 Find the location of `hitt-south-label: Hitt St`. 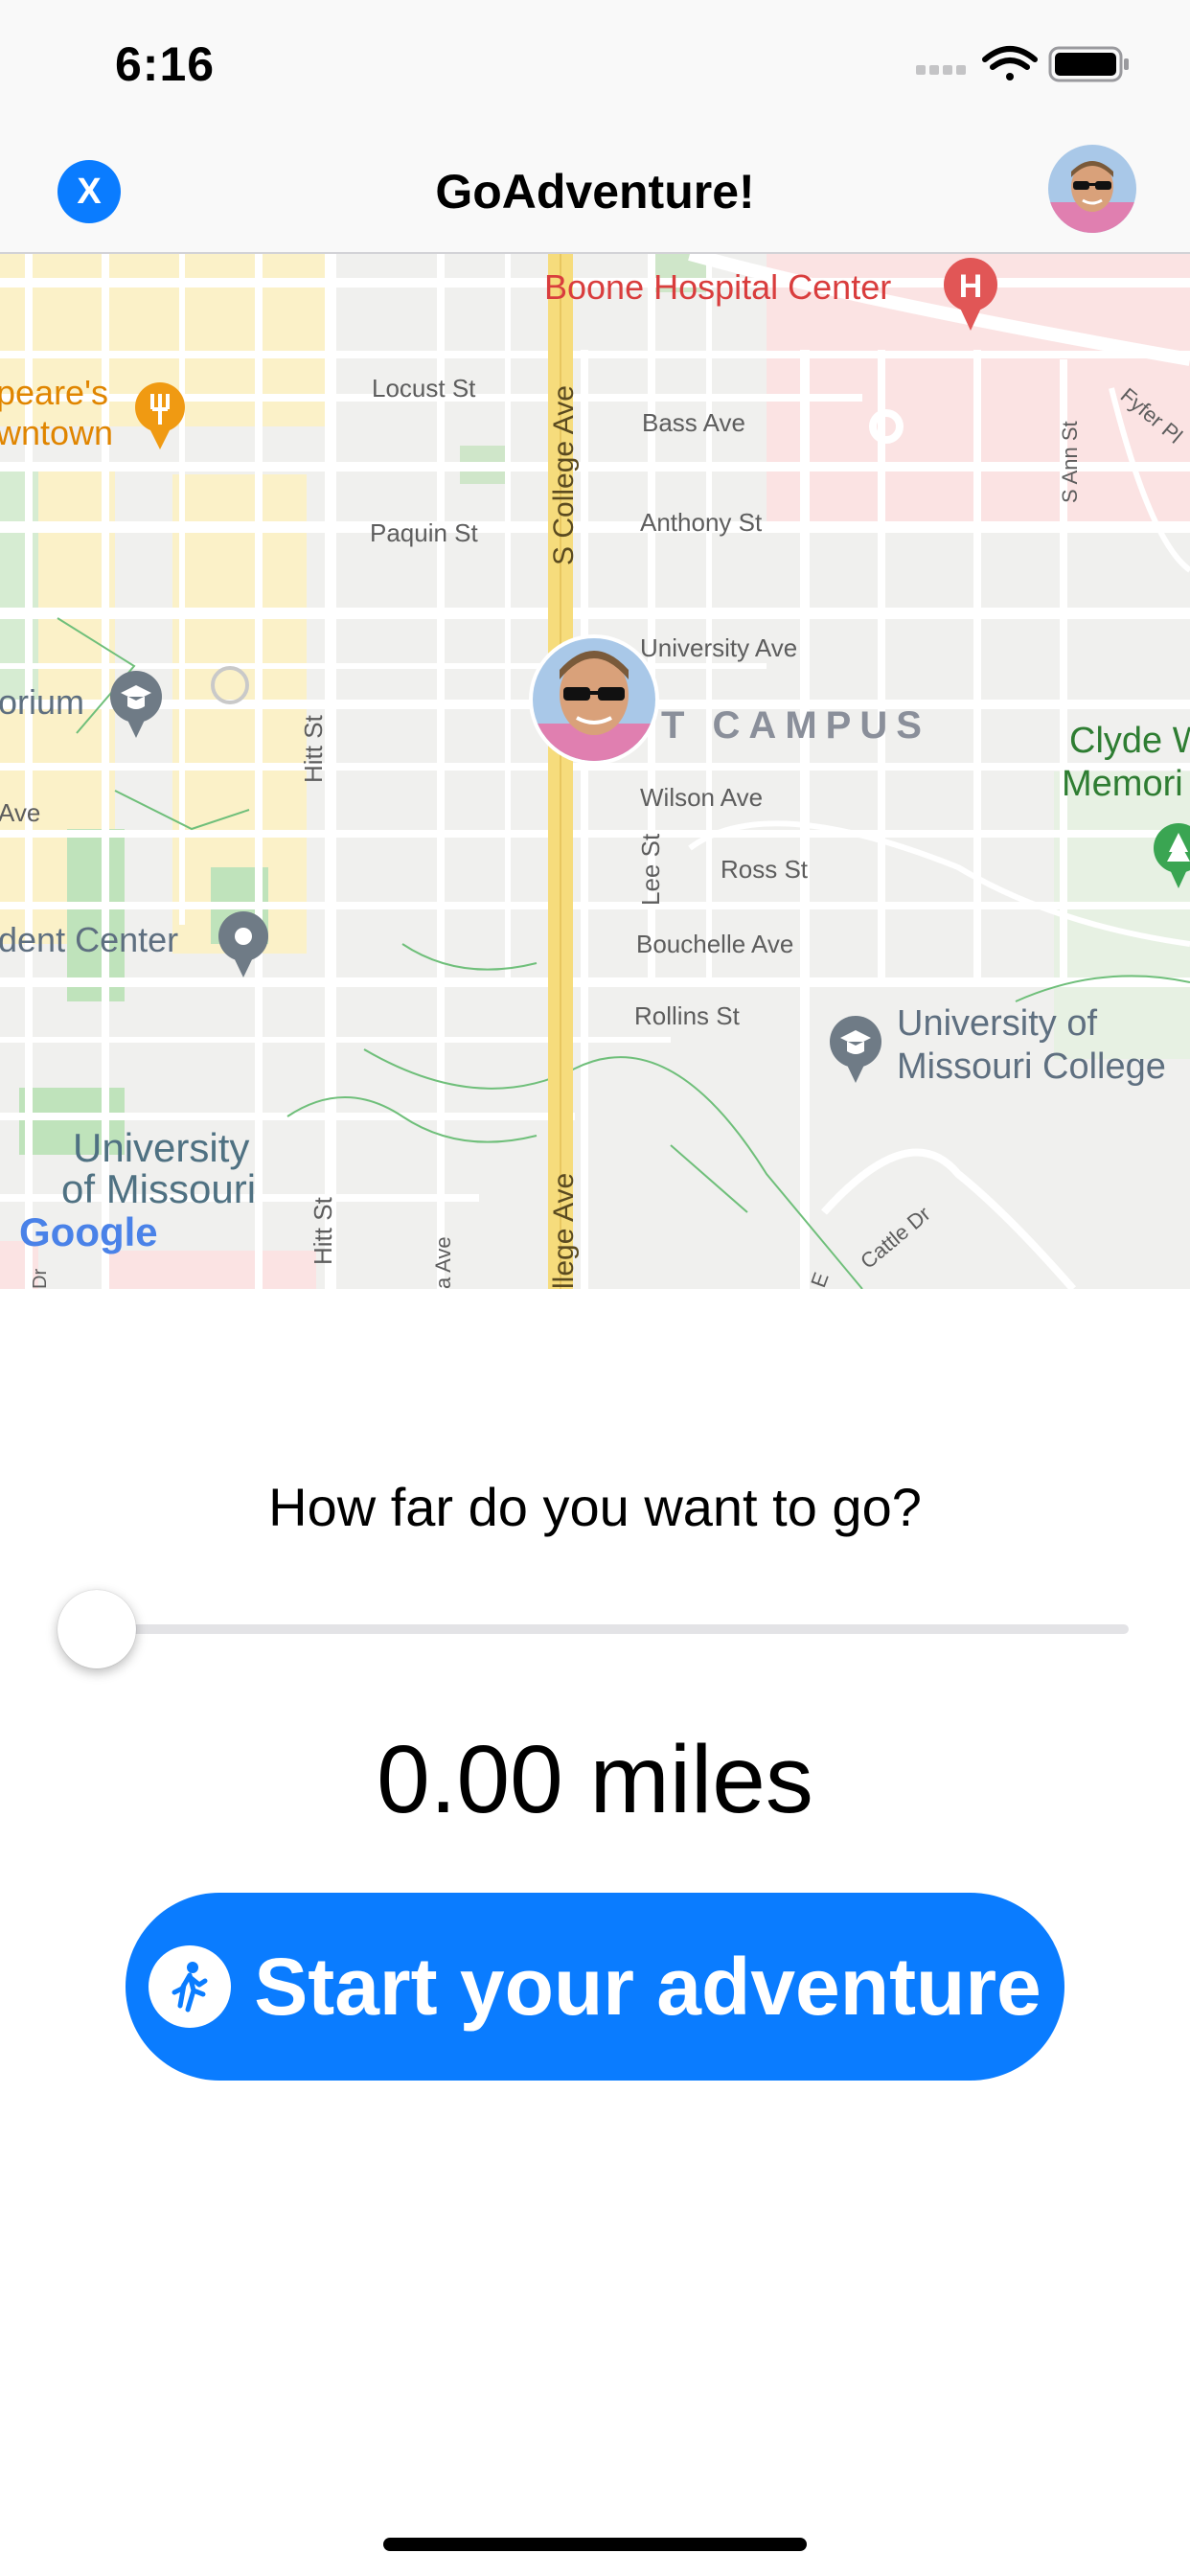

hitt-south-label: Hitt St is located at coordinates (323, 1230).